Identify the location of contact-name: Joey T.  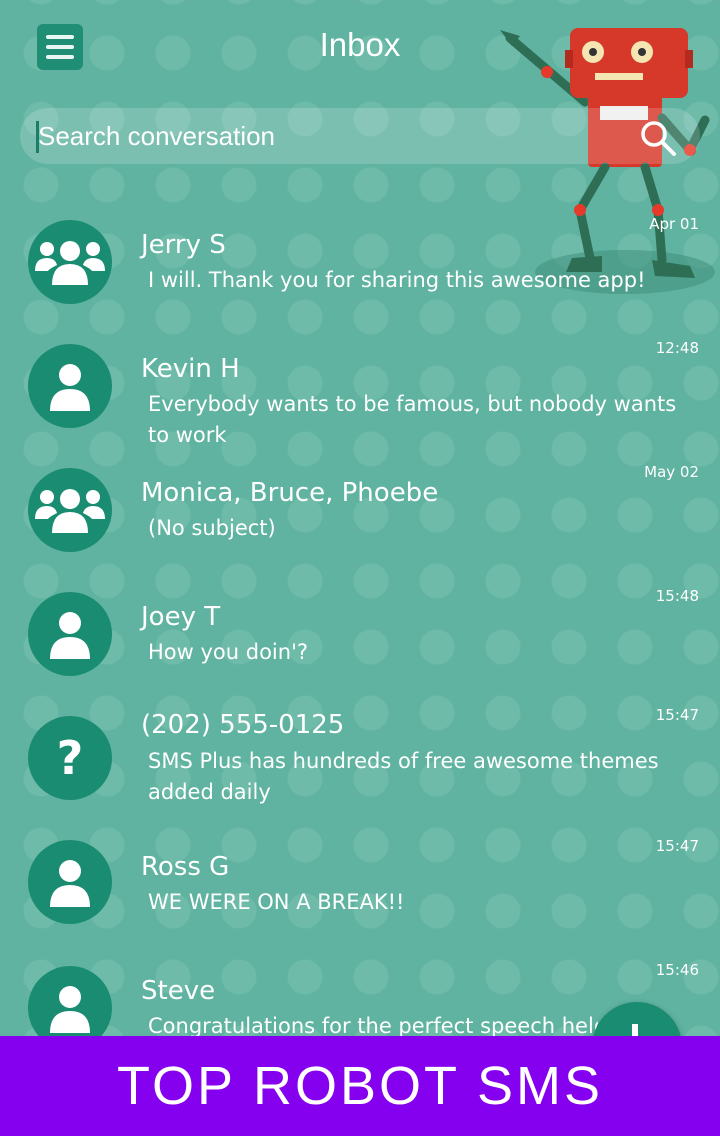
(181, 617).